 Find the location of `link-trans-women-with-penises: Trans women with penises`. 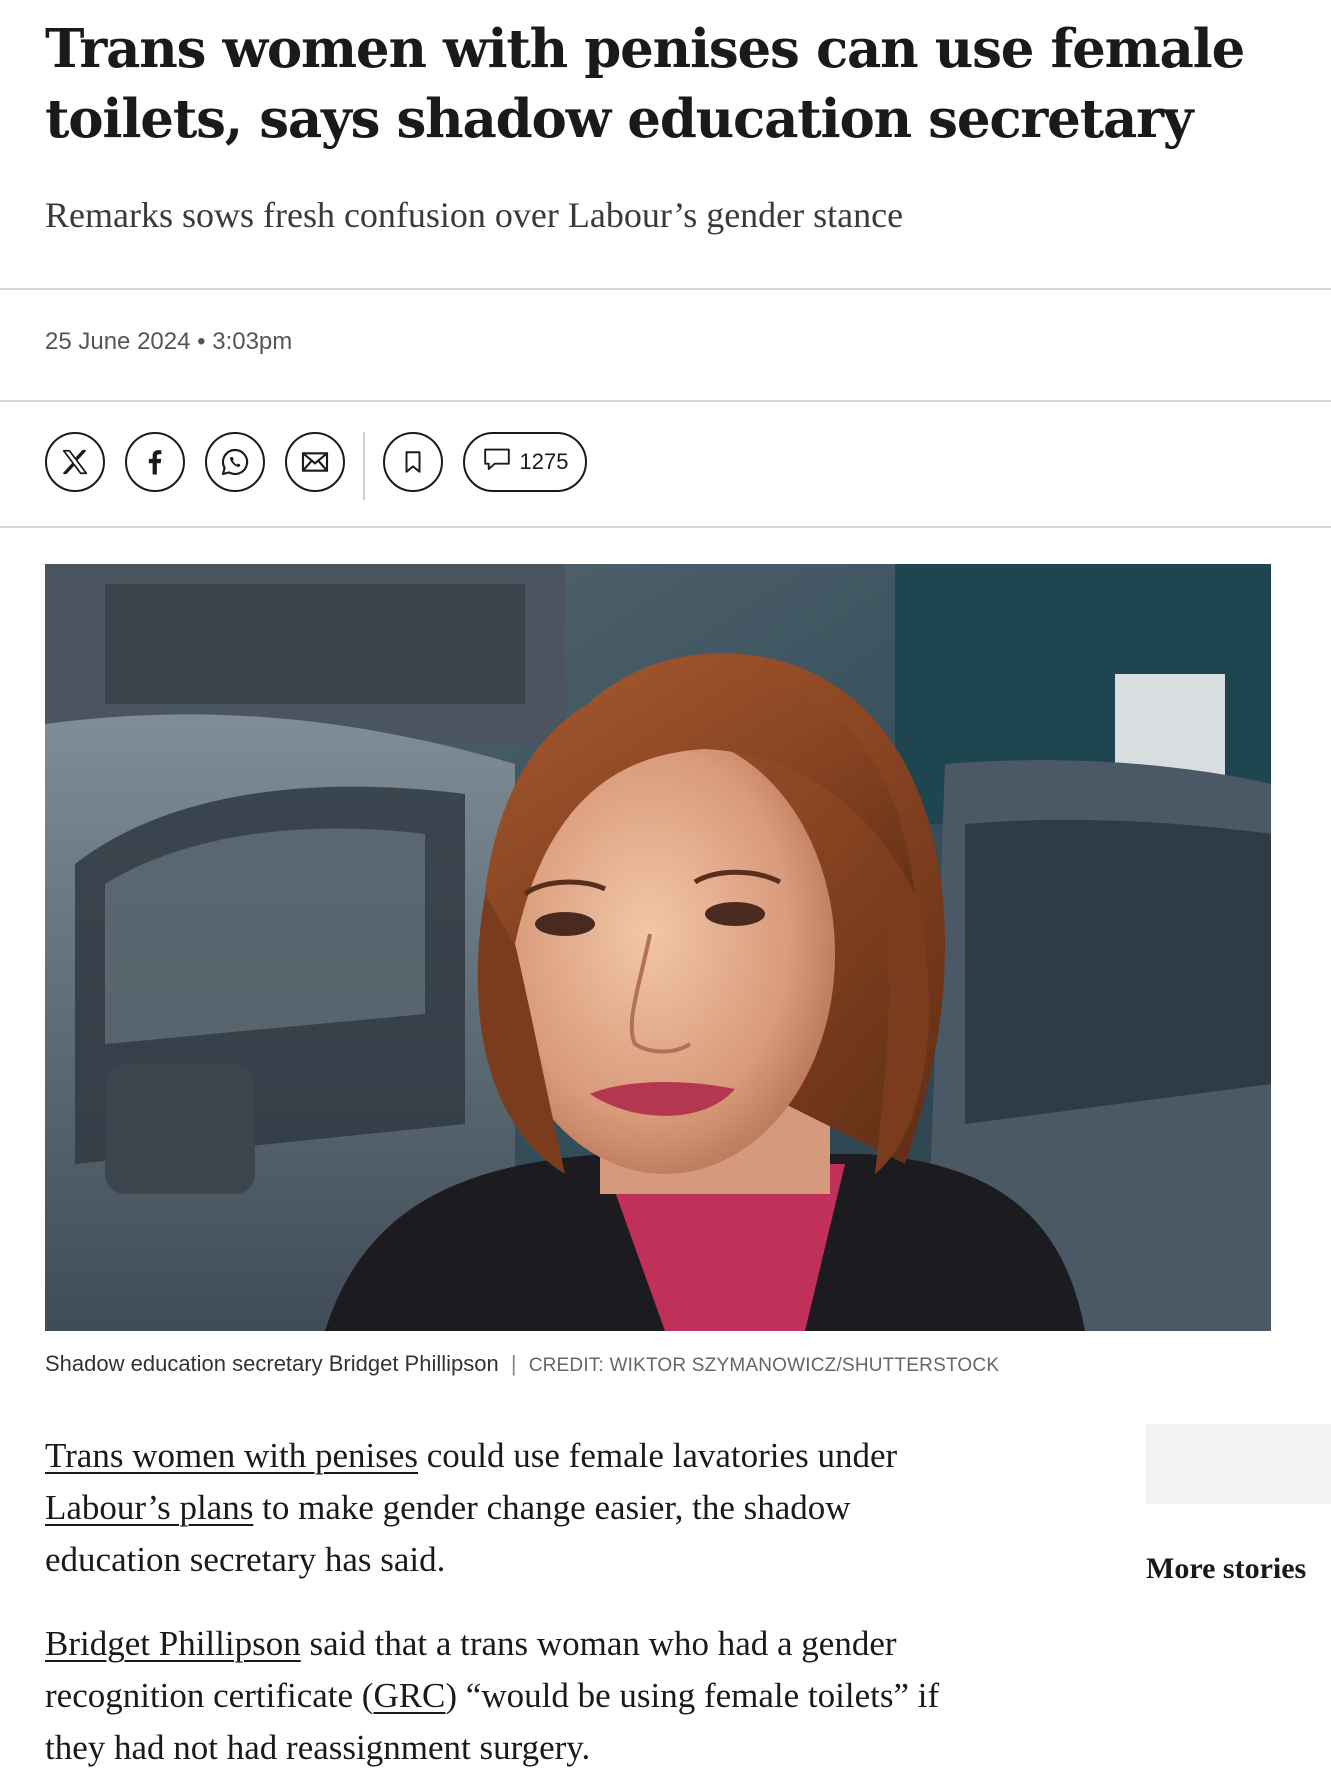

link-trans-women-with-penises: Trans women with penises is located at coordinates (231, 1455).